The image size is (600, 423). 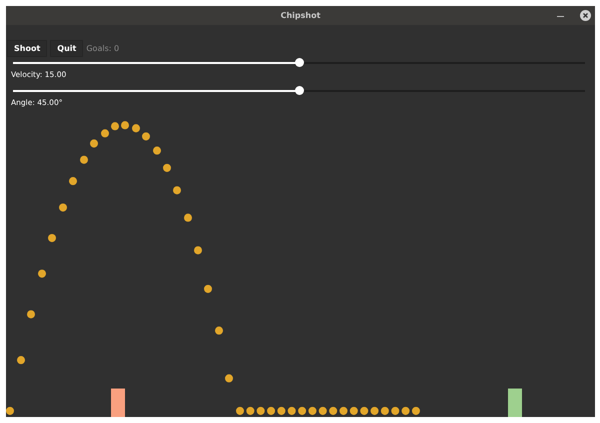 I want to click on minimize-icon, so click(x=560, y=16).